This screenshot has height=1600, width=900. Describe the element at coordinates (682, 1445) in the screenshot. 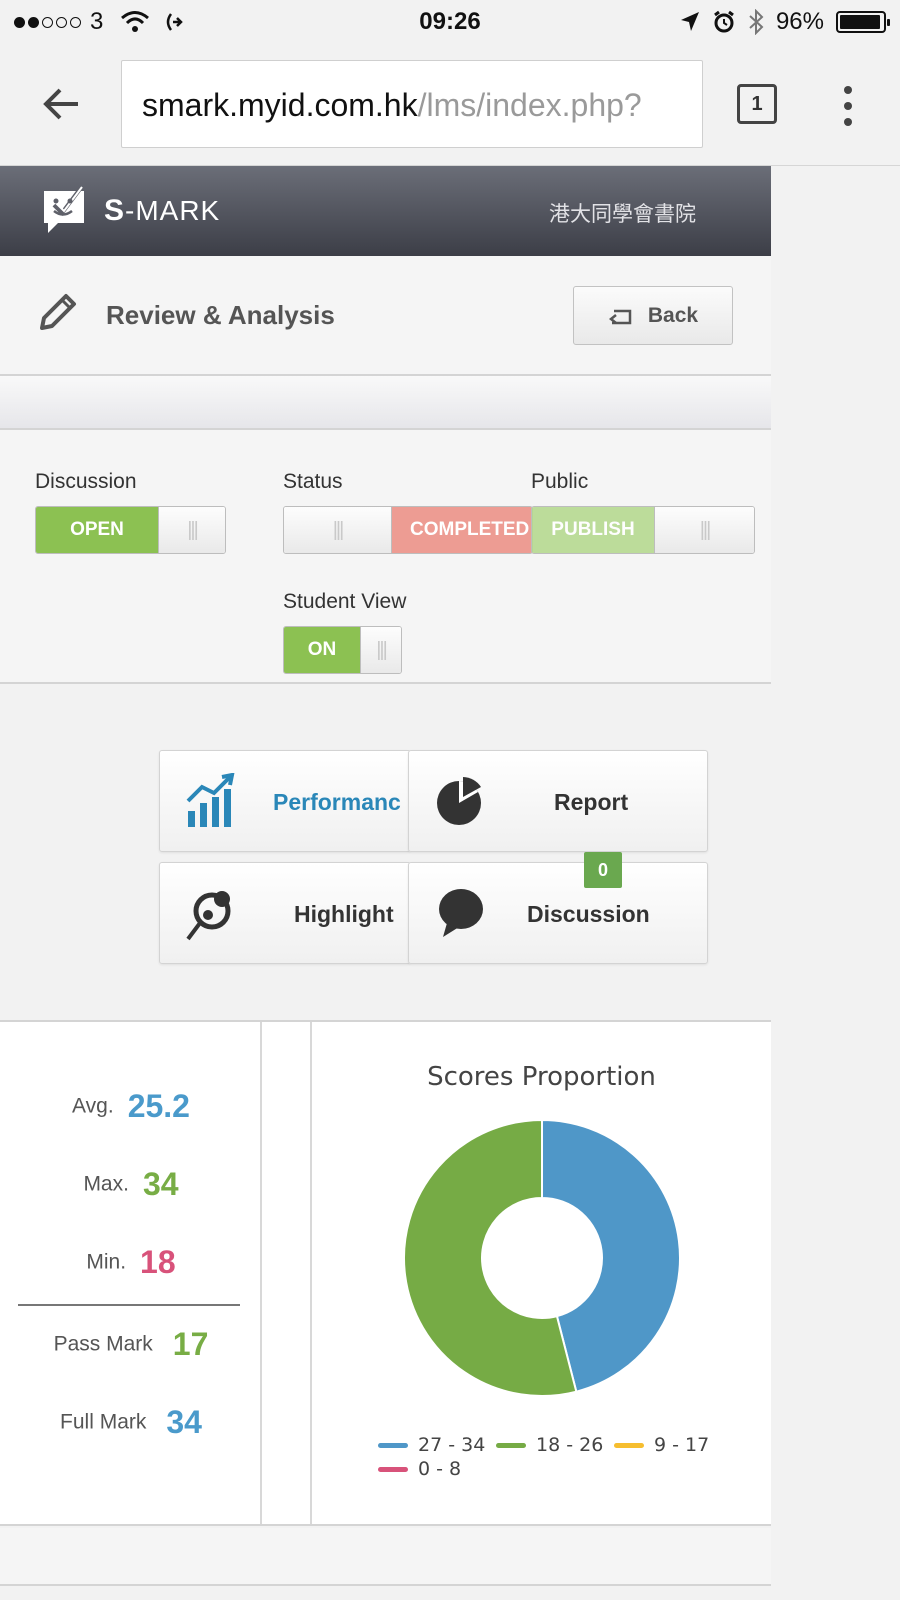

I see `legend-label: 9 - 17` at that location.